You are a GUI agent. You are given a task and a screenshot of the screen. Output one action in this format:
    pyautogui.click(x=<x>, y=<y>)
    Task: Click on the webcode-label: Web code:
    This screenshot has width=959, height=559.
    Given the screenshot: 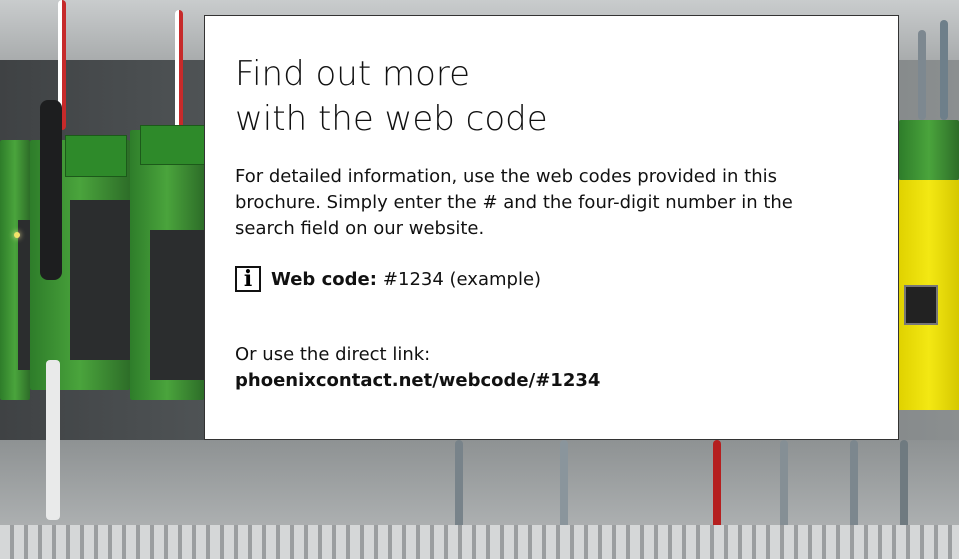 What is the action you would take?
    pyautogui.click(x=324, y=279)
    